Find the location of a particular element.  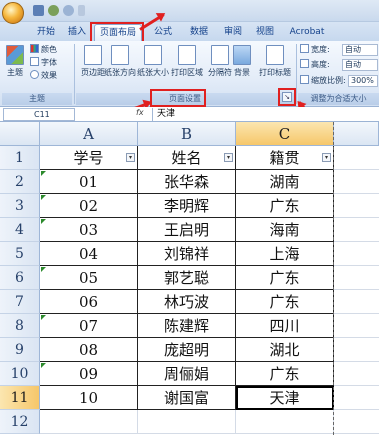

table-cell: 李明辉 is located at coordinates (187, 206).